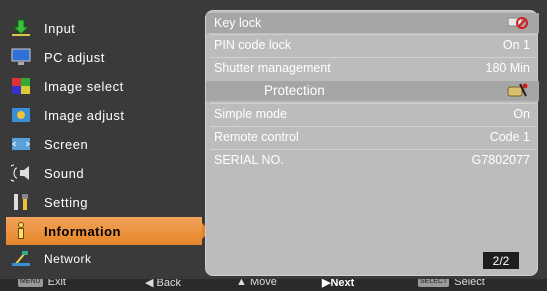 Image resolution: width=547 pixels, height=291 pixels. What do you see at coordinates (21, 231) in the screenshot?
I see `info-icon` at bounding box center [21, 231].